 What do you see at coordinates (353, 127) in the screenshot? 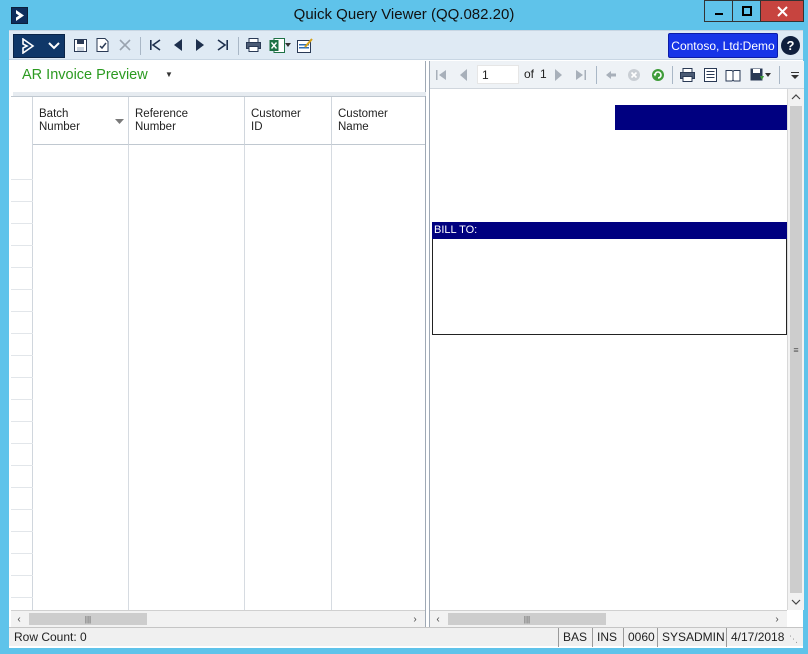
I see `column-header-label: Name` at bounding box center [353, 127].